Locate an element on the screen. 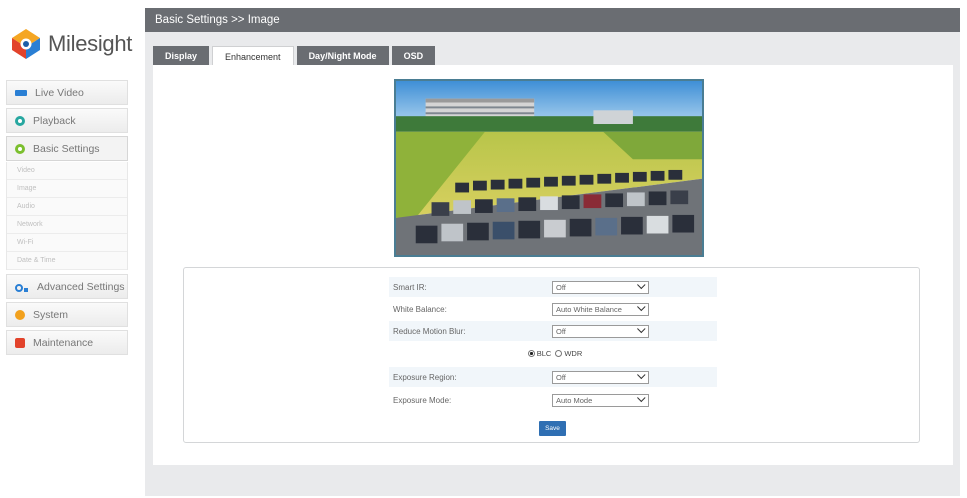 This screenshot has width=967, height=498. video-preview is located at coordinates (549, 168).